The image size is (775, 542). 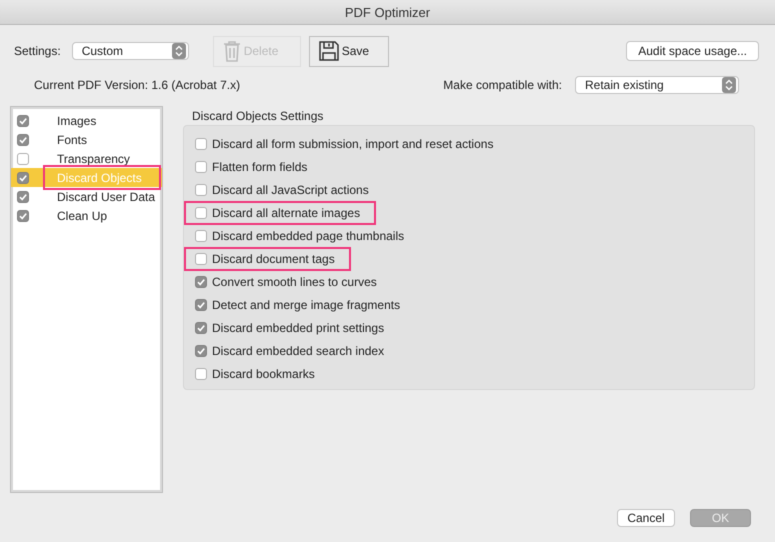 What do you see at coordinates (308, 235) in the screenshot?
I see `option-label: Discard embedded page thumbnails` at bounding box center [308, 235].